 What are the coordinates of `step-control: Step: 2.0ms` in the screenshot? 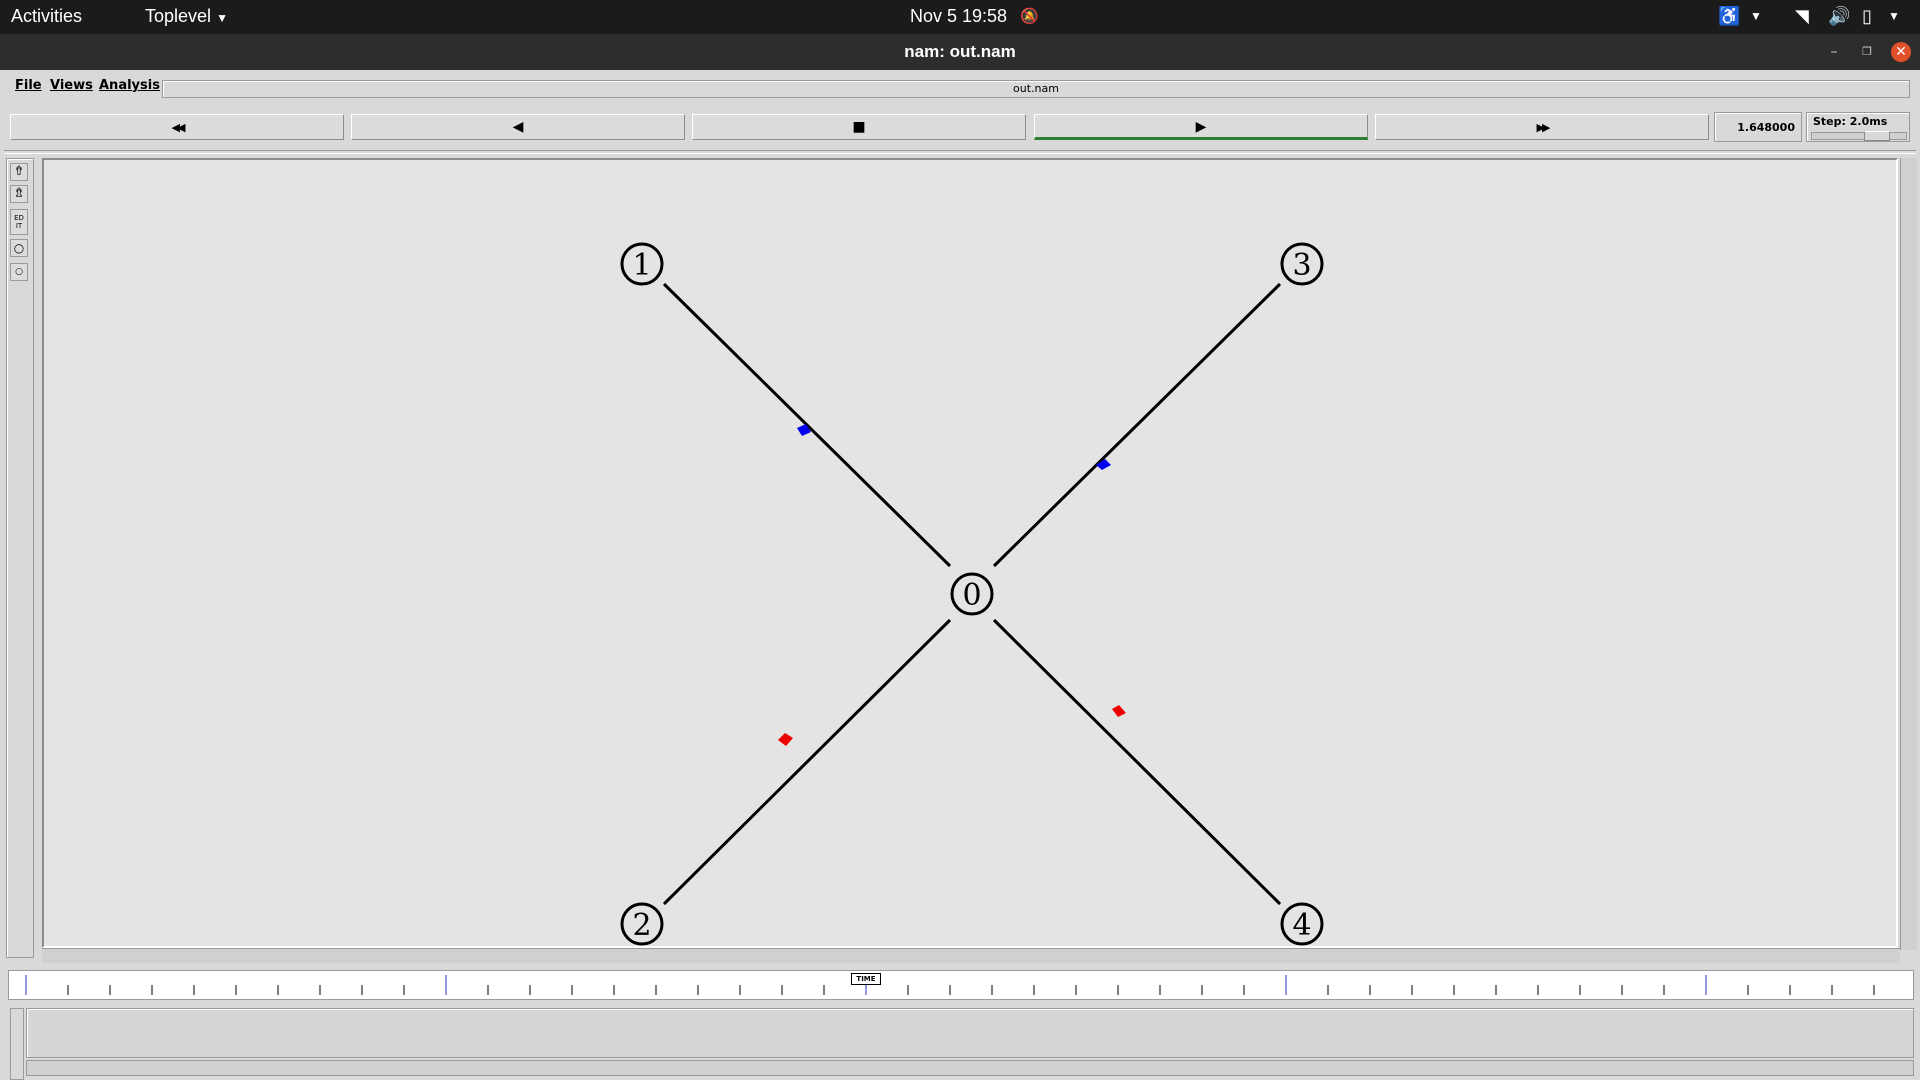 It's located at (1858, 127).